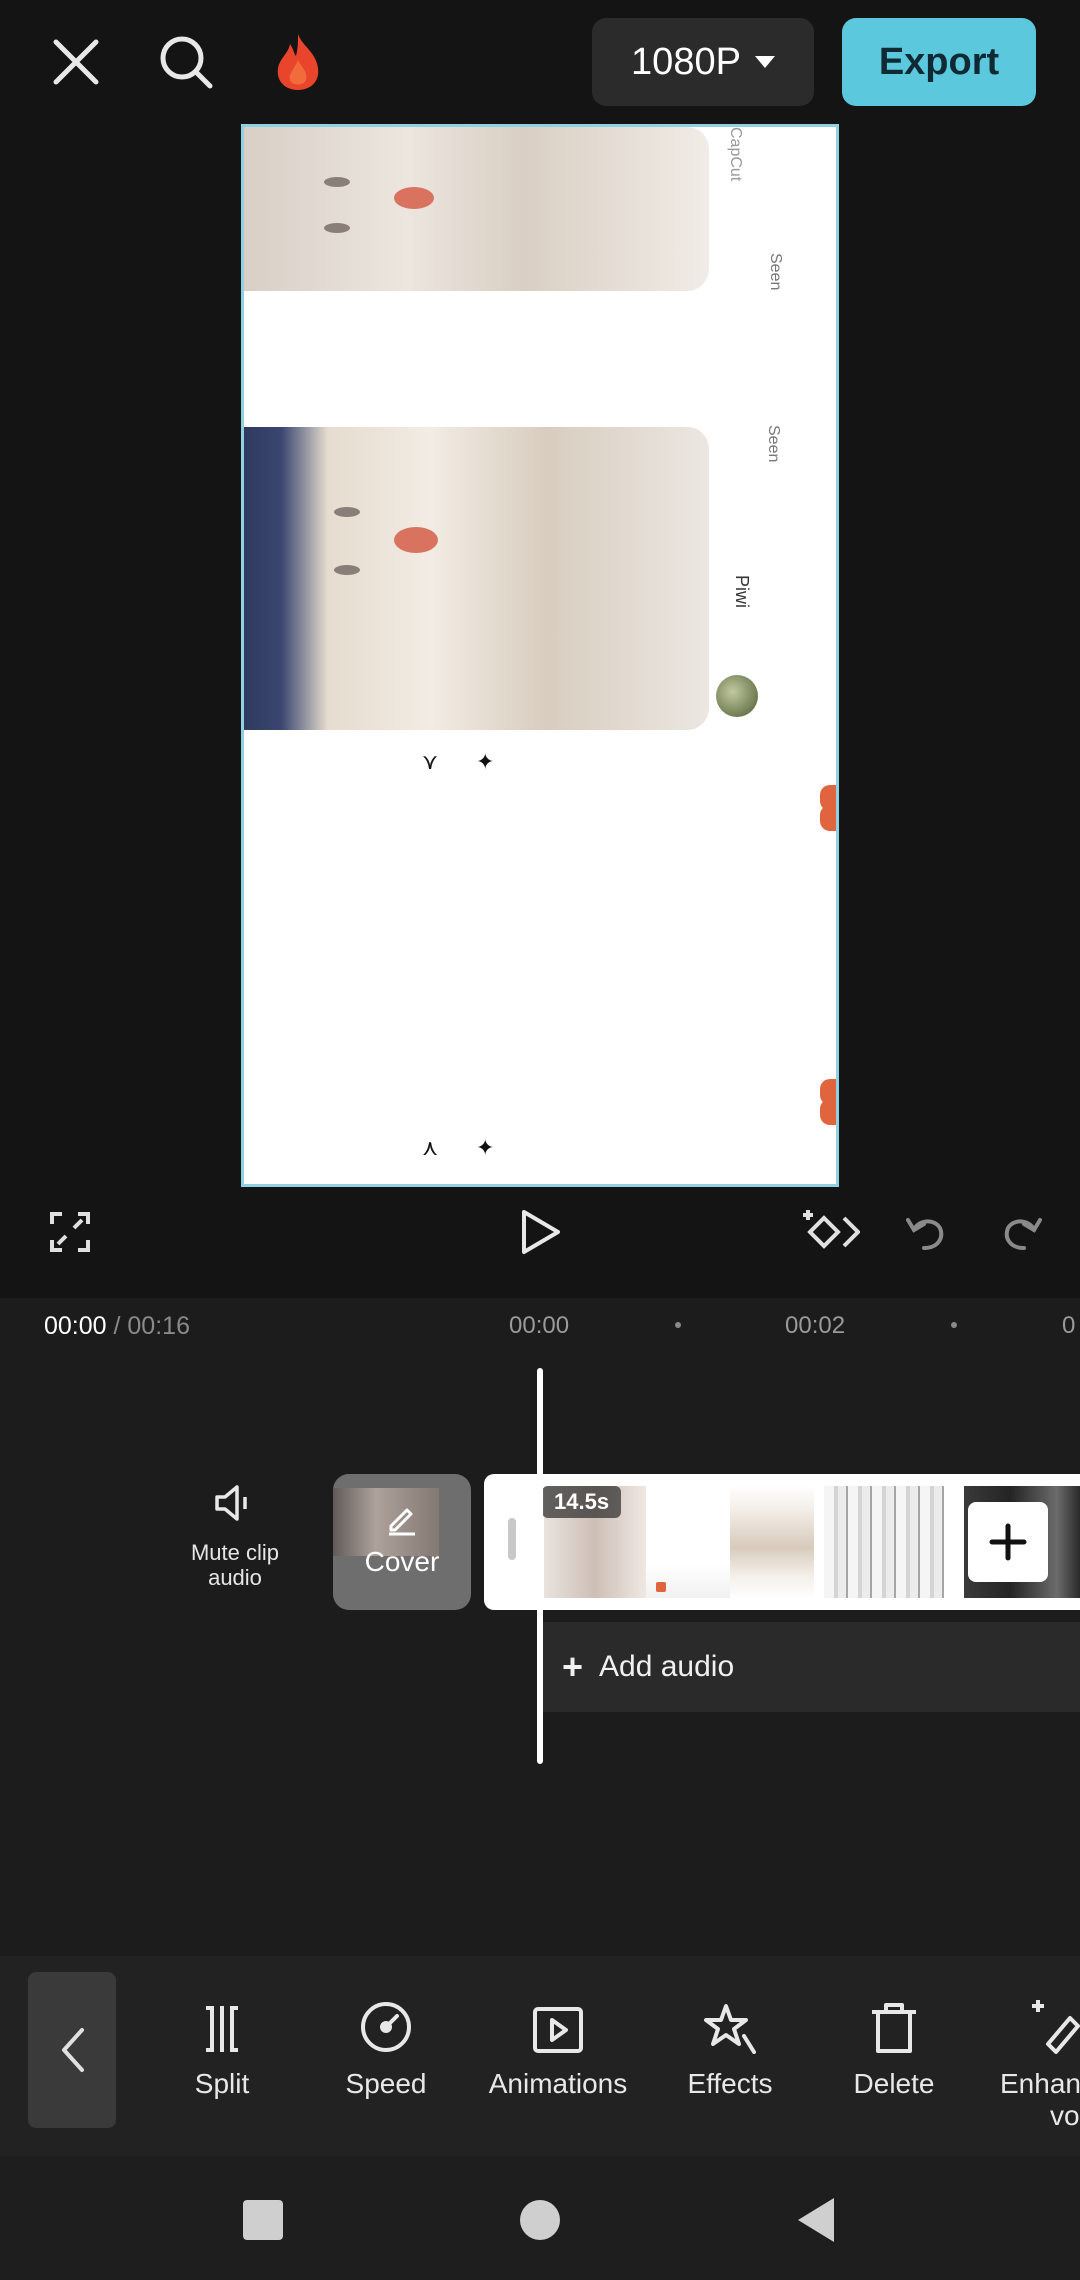 The height and width of the screenshot is (2280, 1080). Describe the element at coordinates (476, 578) in the screenshot. I see `preview-photo-main` at that location.